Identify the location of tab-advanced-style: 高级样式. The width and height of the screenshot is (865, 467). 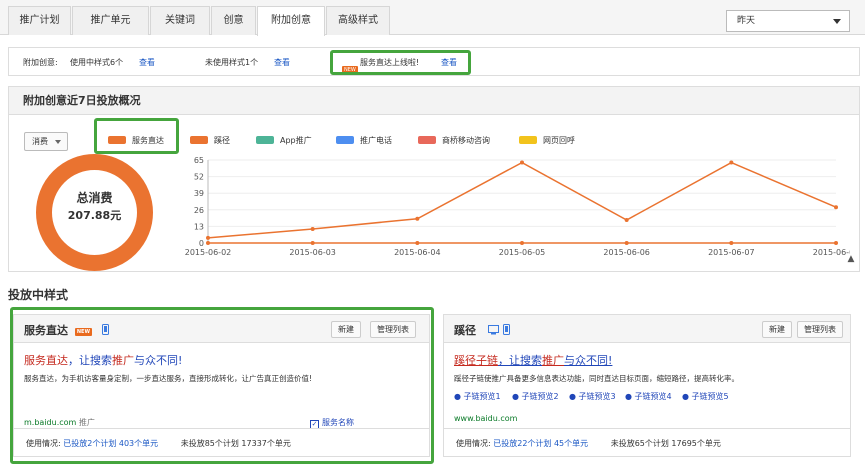
(358, 20).